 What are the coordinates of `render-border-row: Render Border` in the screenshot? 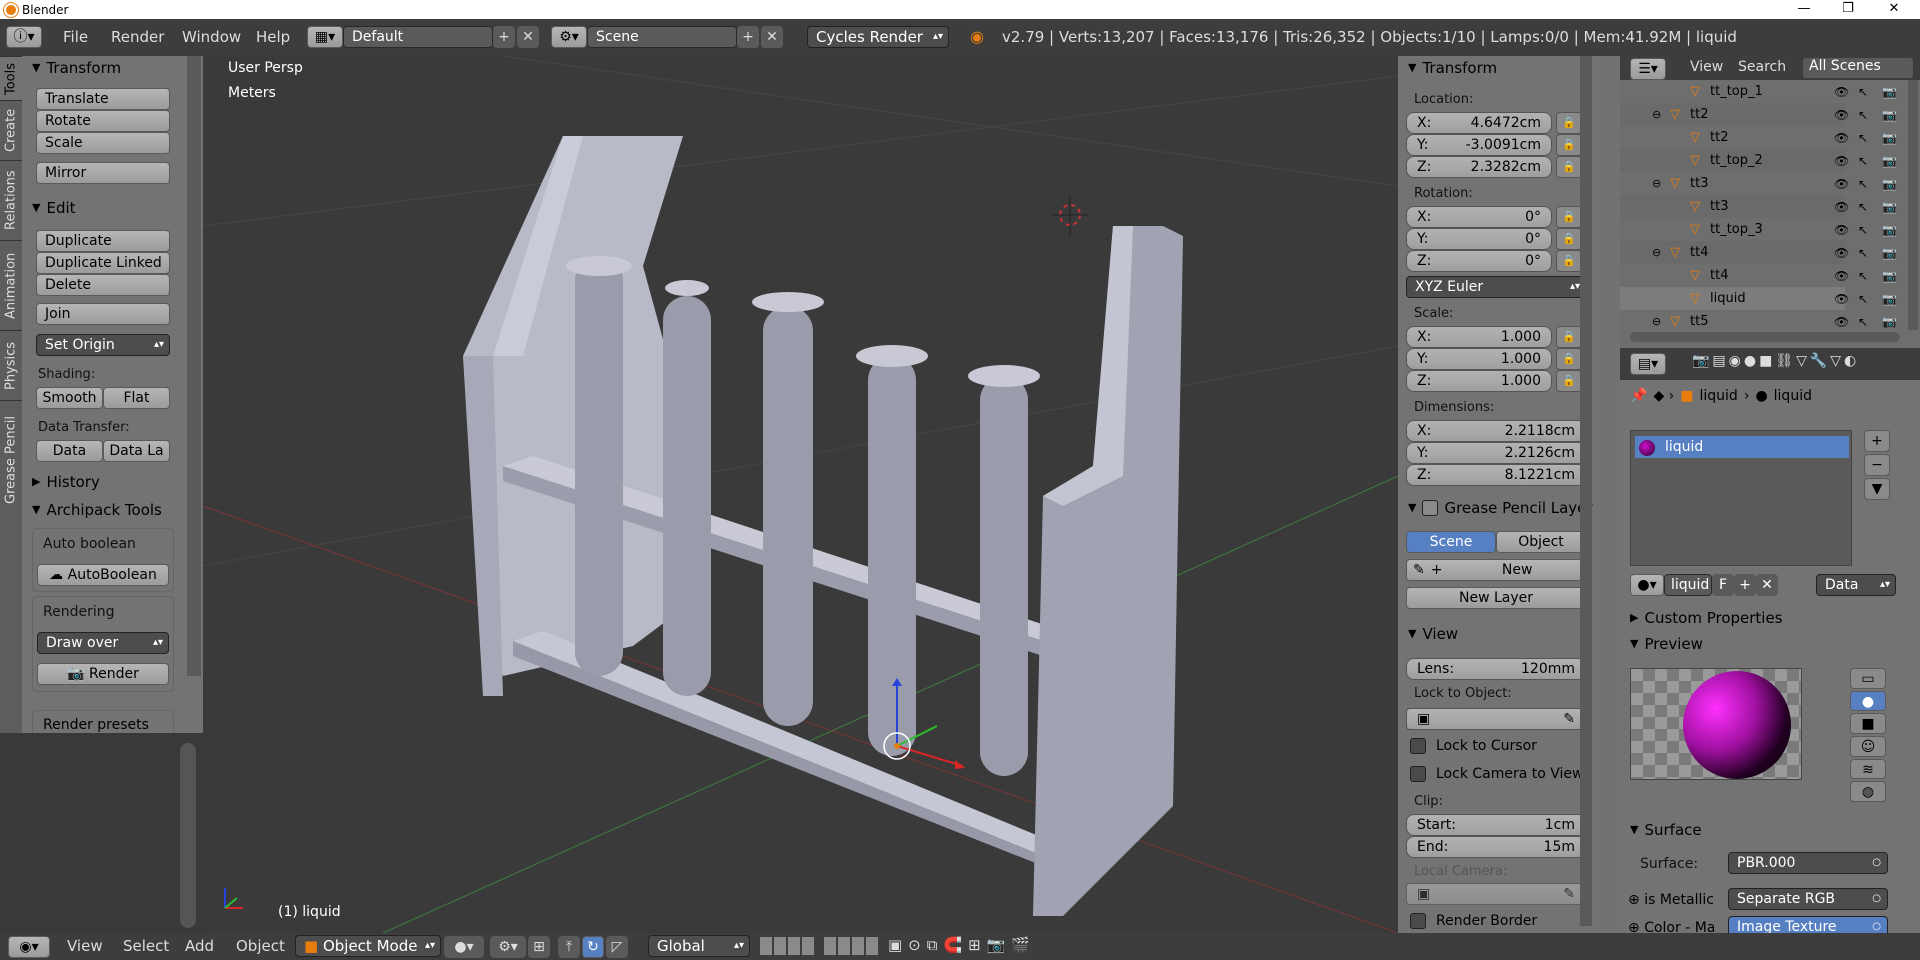 It's located at (1473, 921).